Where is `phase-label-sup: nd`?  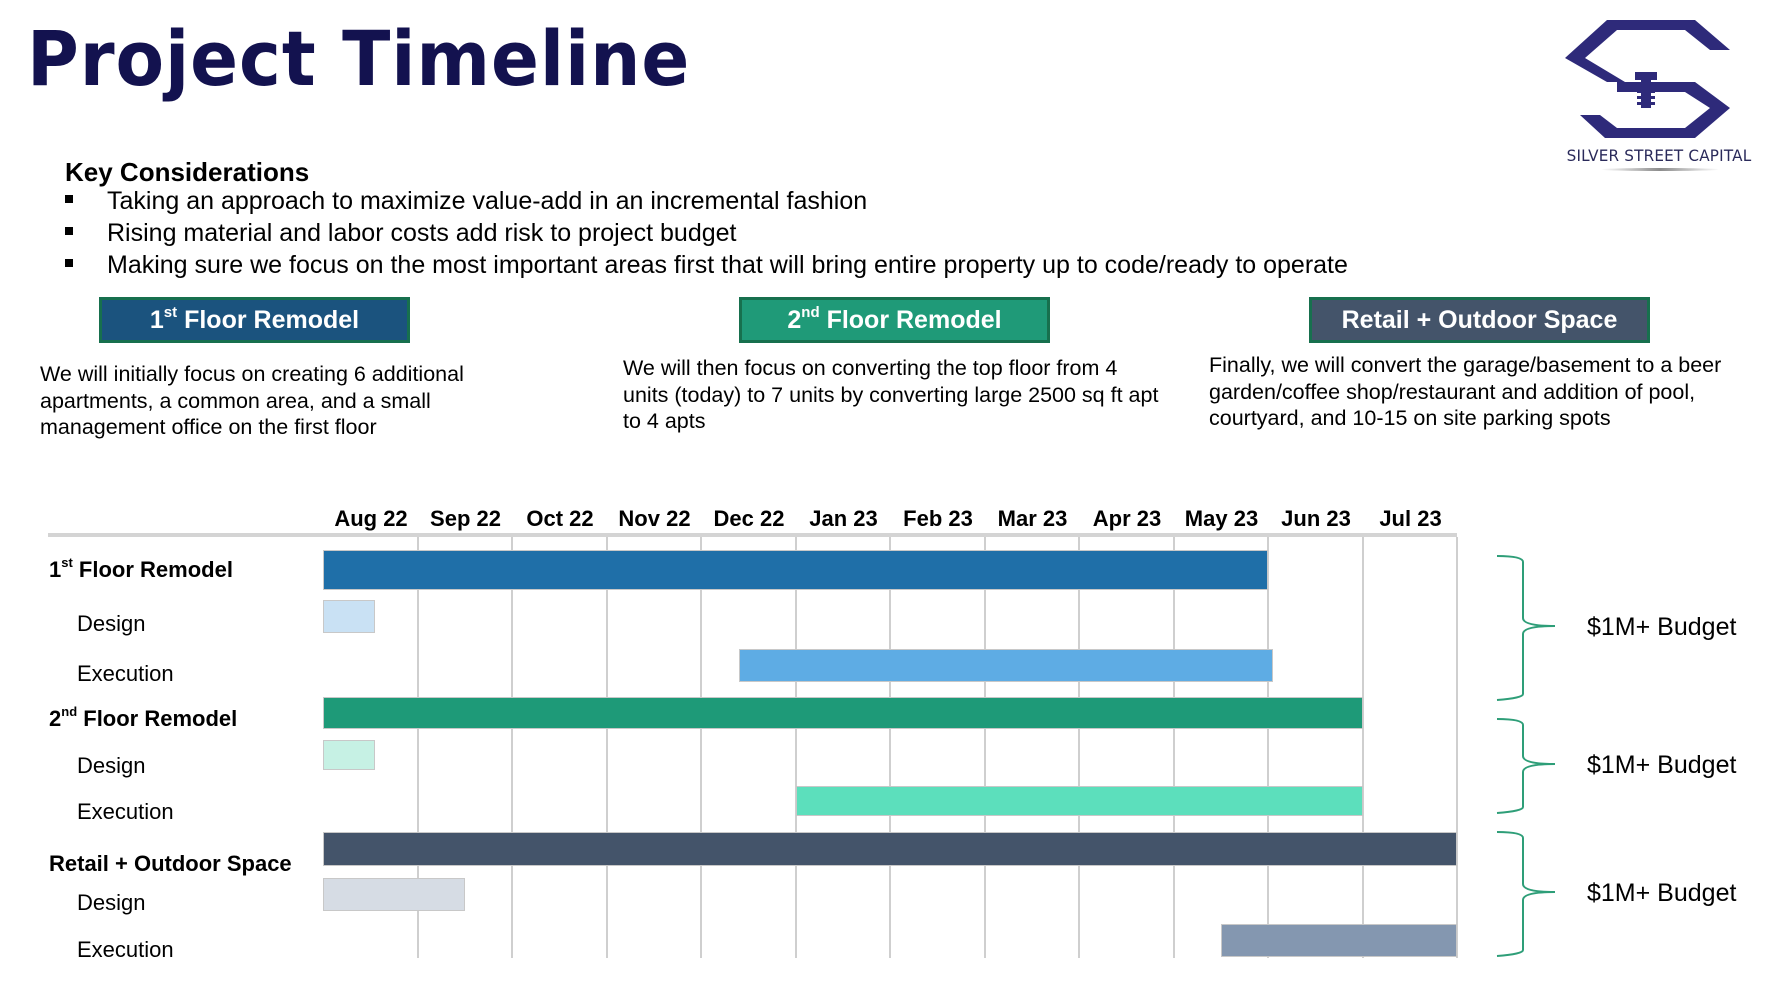
phase-label-sup: nd is located at coordinates (810, 312).